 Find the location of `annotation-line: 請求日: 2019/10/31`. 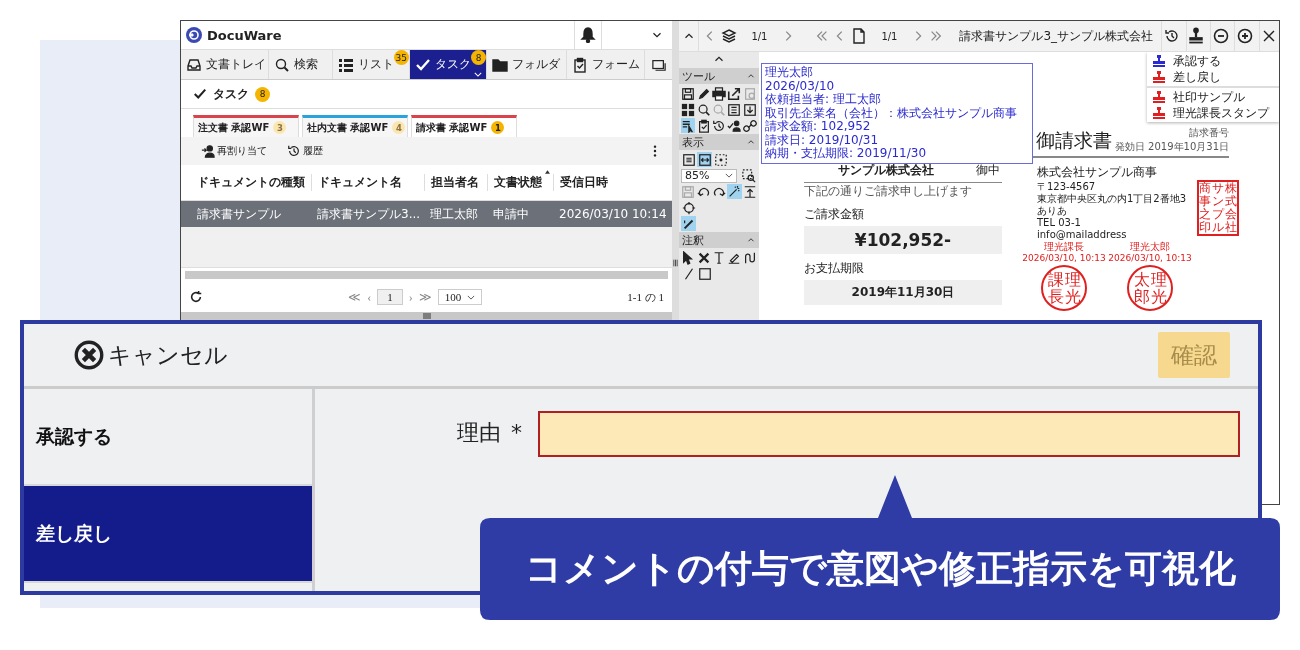

annotation-line: 請求日: 2019/10/31 is located at coordinates (822, 140).